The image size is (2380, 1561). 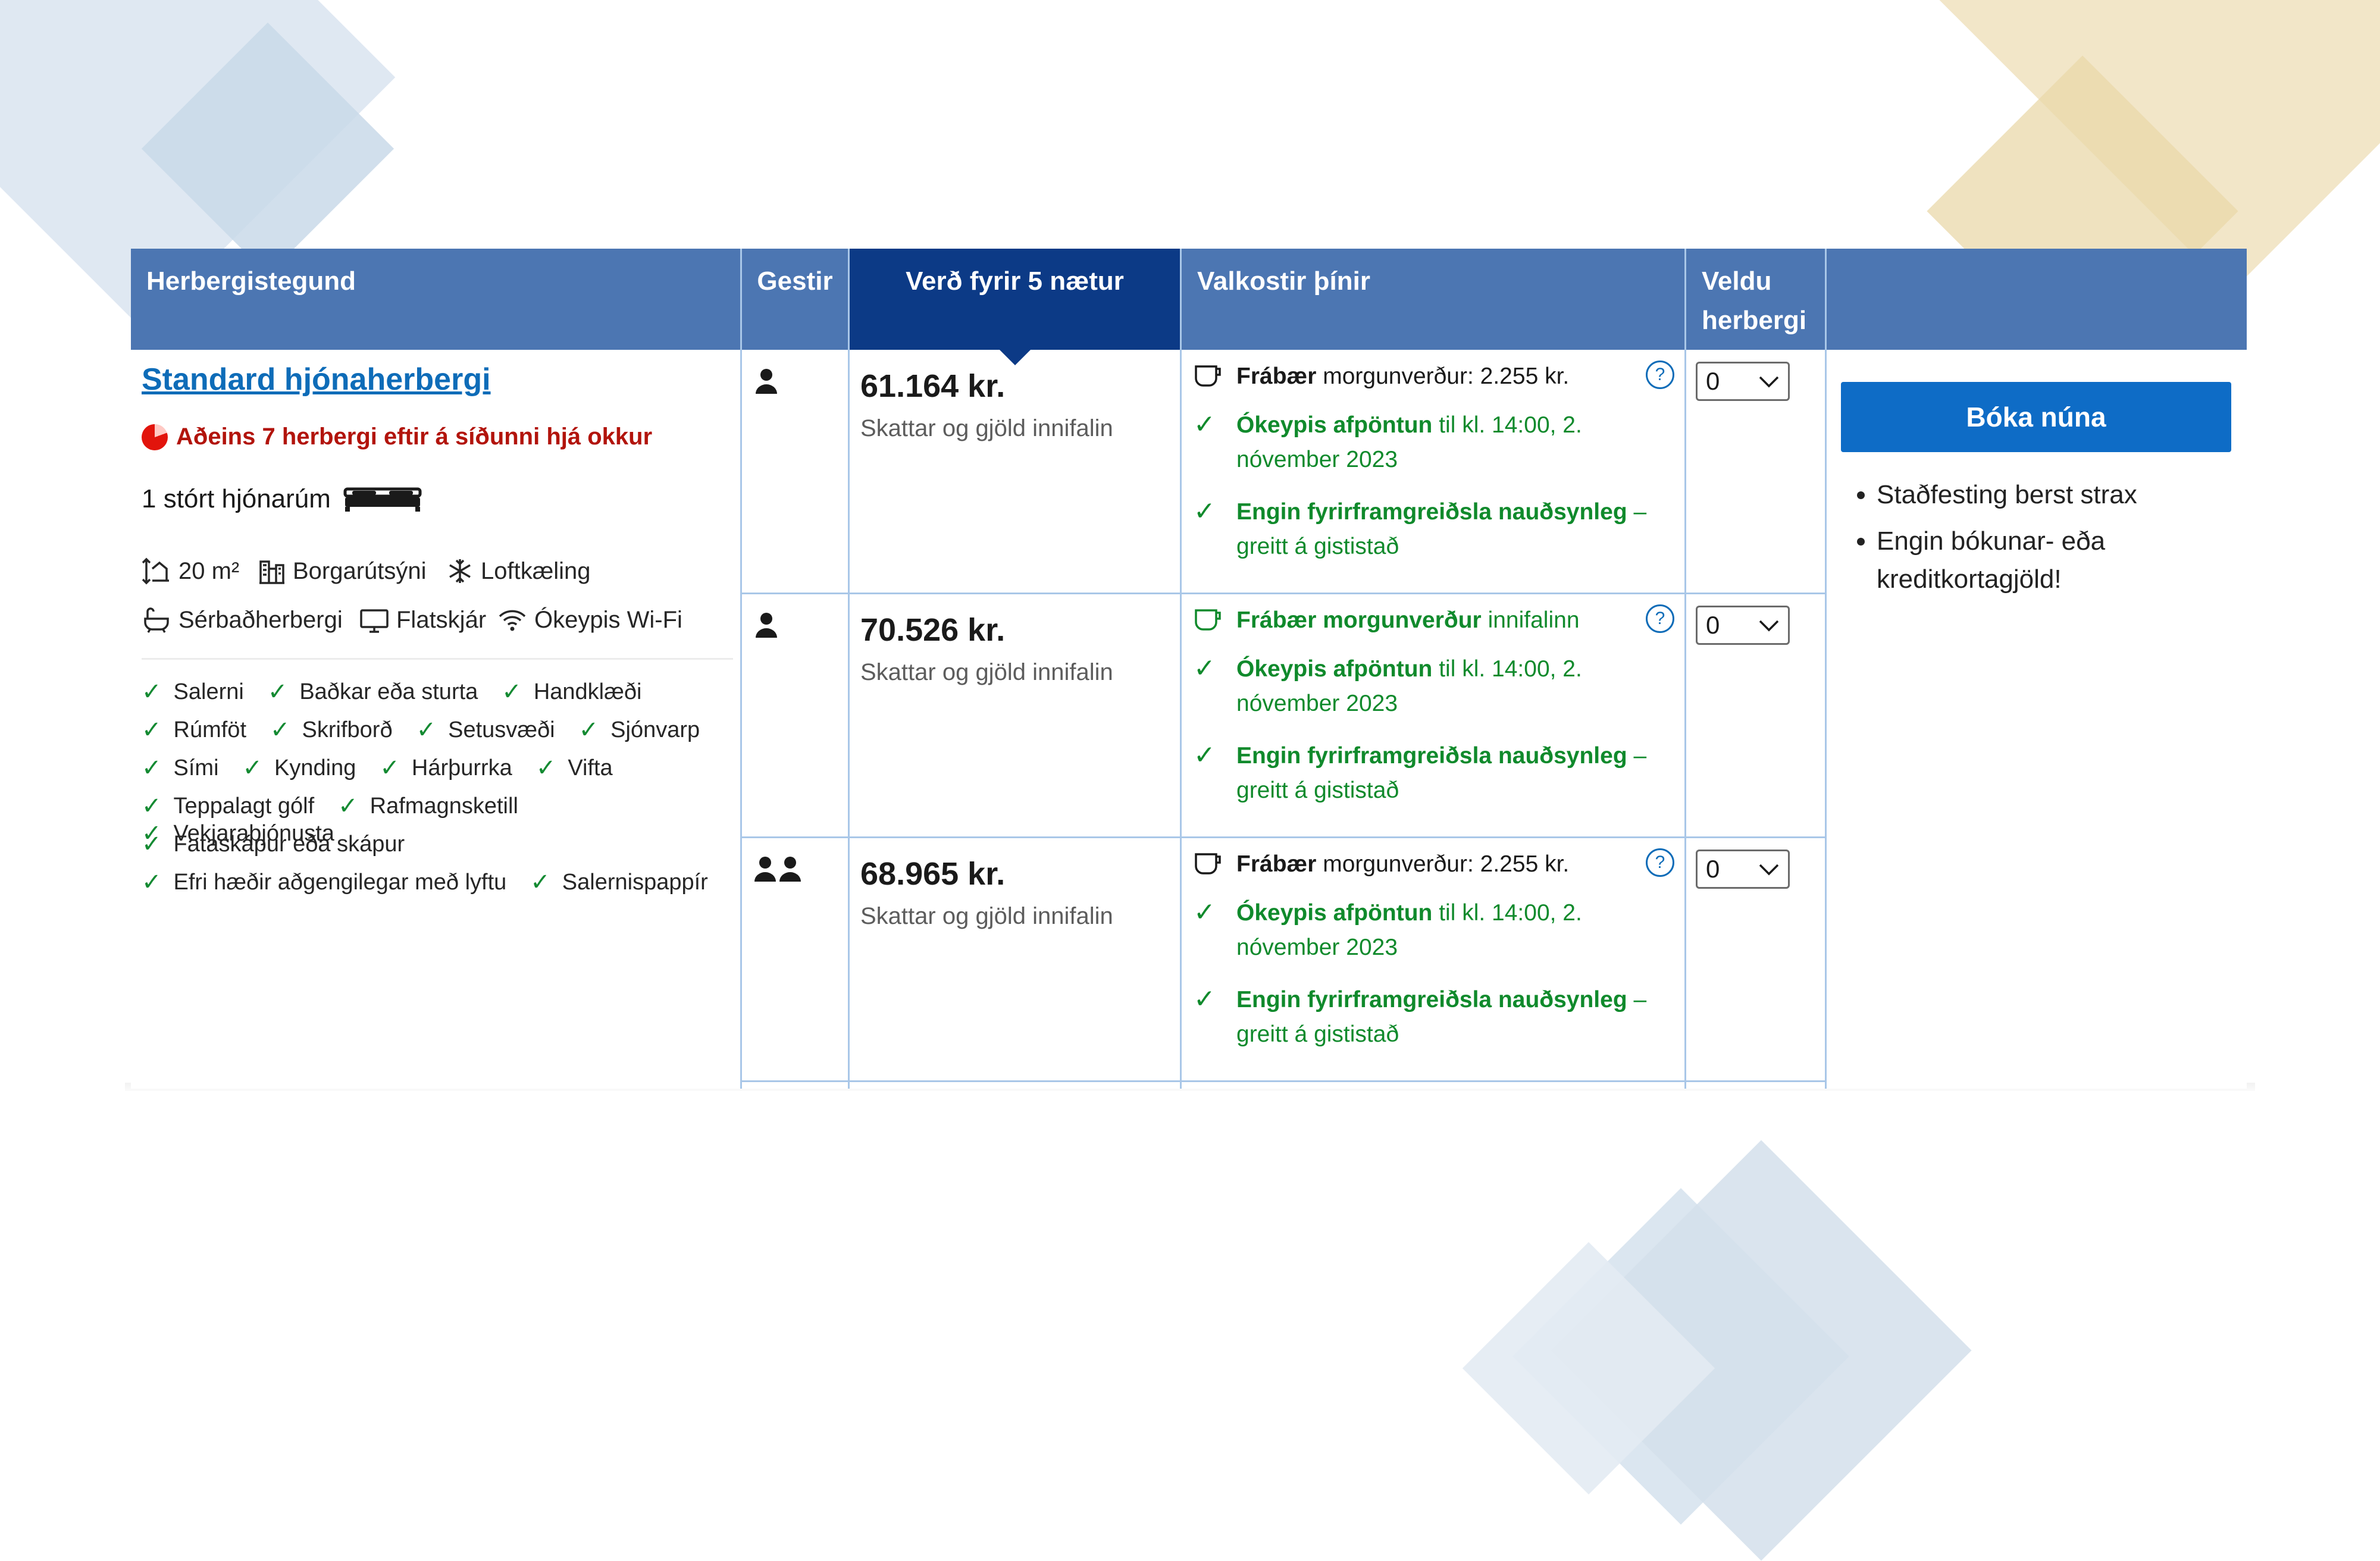 What do you see at coordinates (766, 381) in the screenshot?
I see `person-icon` at bounding box center [766, 381].